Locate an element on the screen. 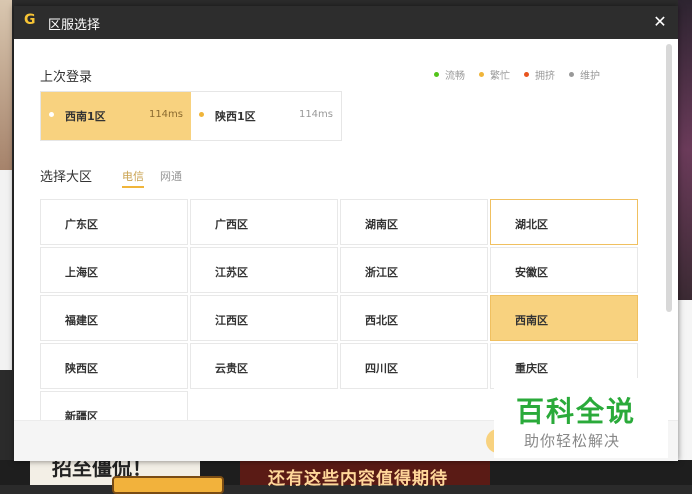  background-image-right is located at coordinates (685, 150).